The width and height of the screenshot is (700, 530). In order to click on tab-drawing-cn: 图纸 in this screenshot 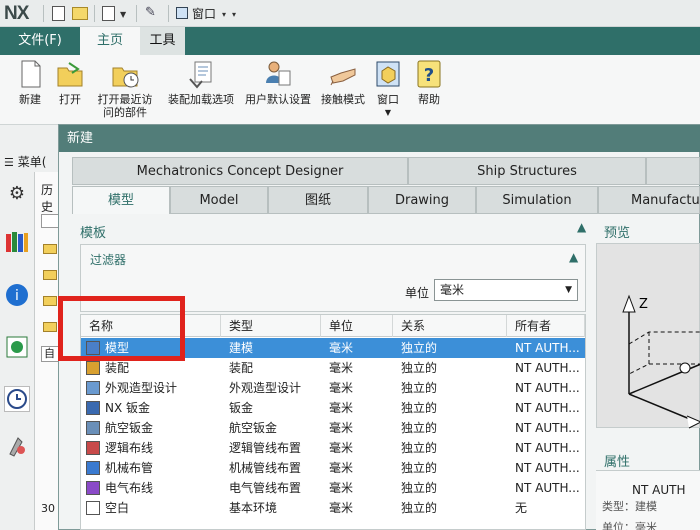, I will do `click(318, 200)`.